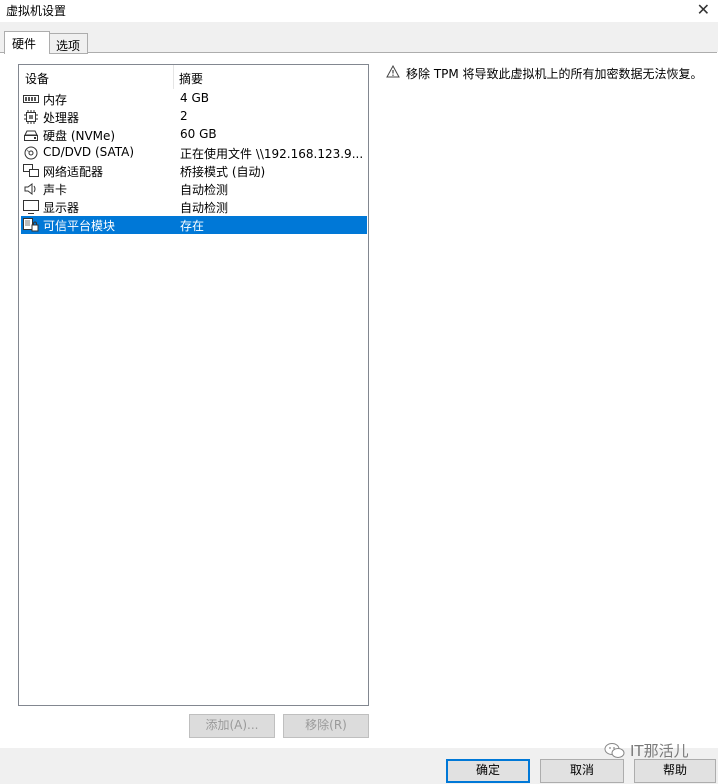 This screenshot has height=784, width=718. I want to click on device-summary: 60 GB, so click(198, 134).